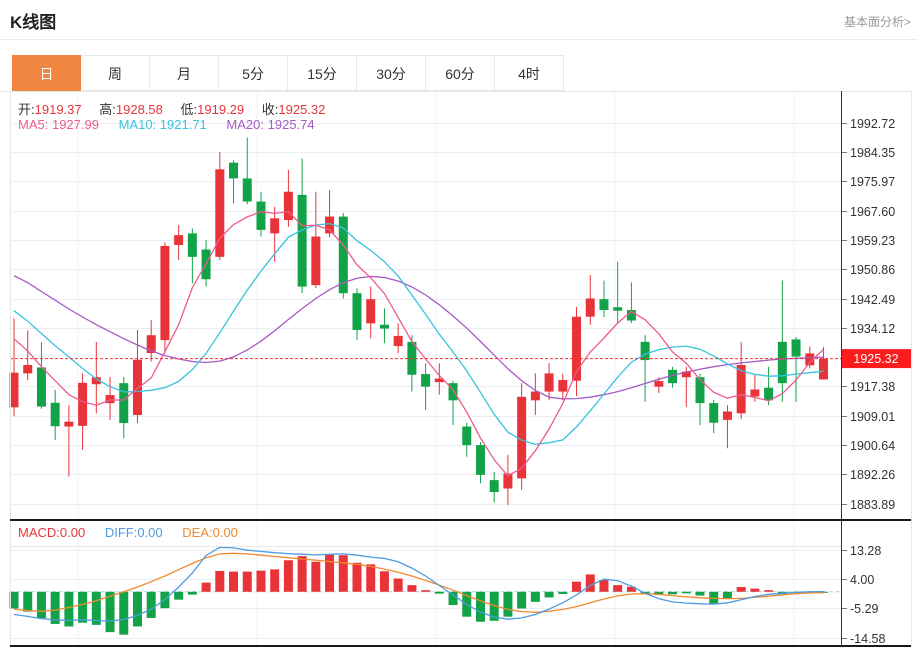 This screenshot has height=650, width=917. I want to click on high-label: 高:, so click(107, 109).